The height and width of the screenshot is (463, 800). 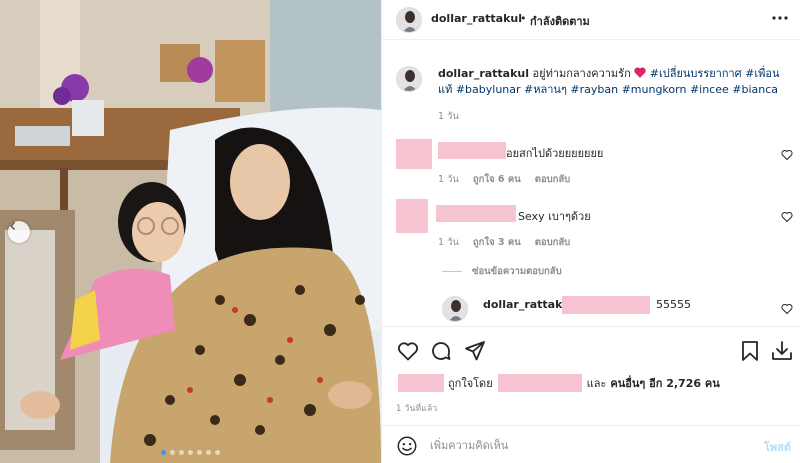 I want to click on hide-replies-label: ซ่อนข้อความตอบกลับ, so click(x=517, y=271).